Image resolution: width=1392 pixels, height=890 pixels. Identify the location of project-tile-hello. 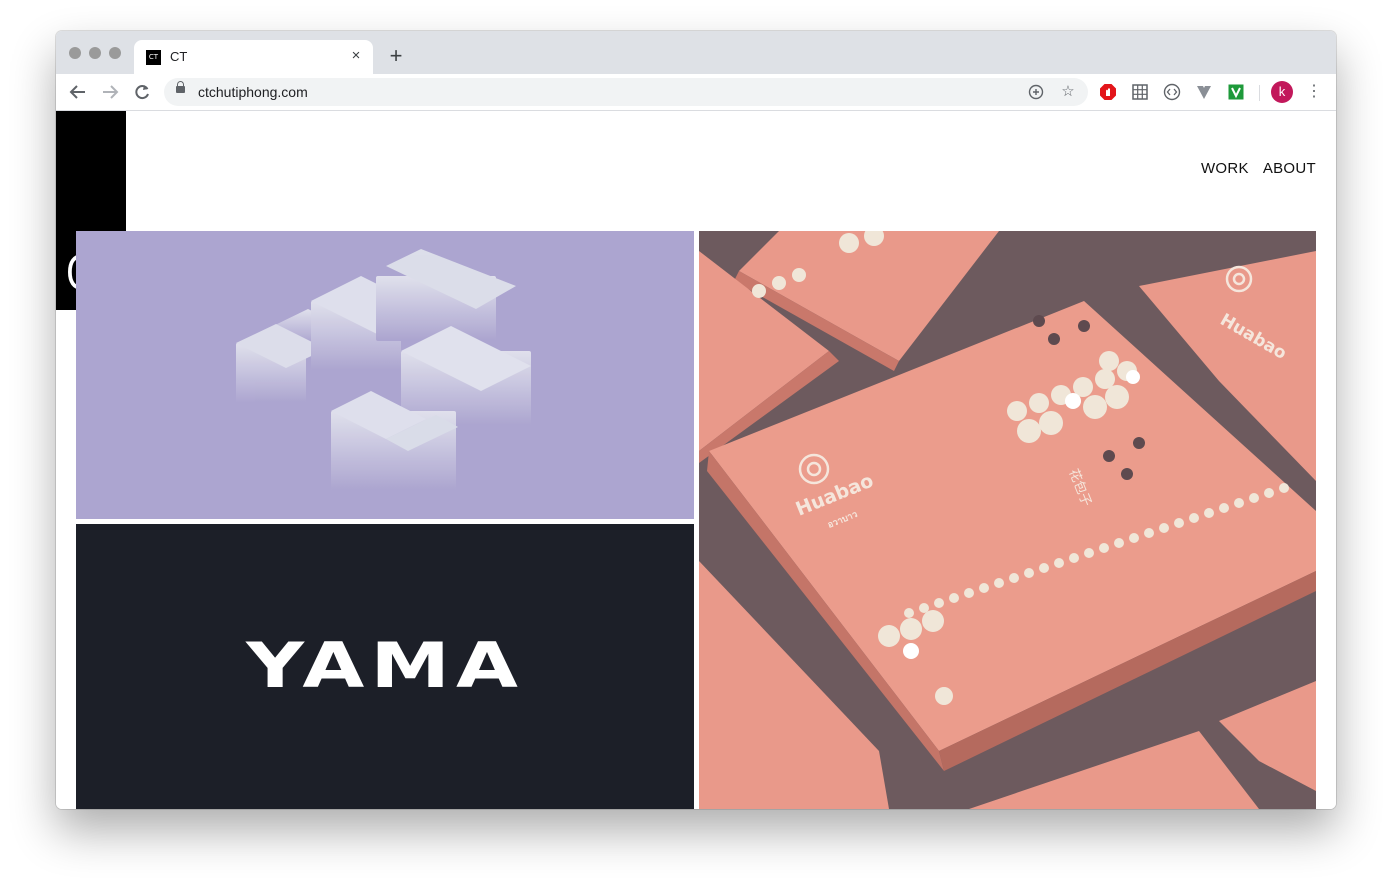
(385, 375).